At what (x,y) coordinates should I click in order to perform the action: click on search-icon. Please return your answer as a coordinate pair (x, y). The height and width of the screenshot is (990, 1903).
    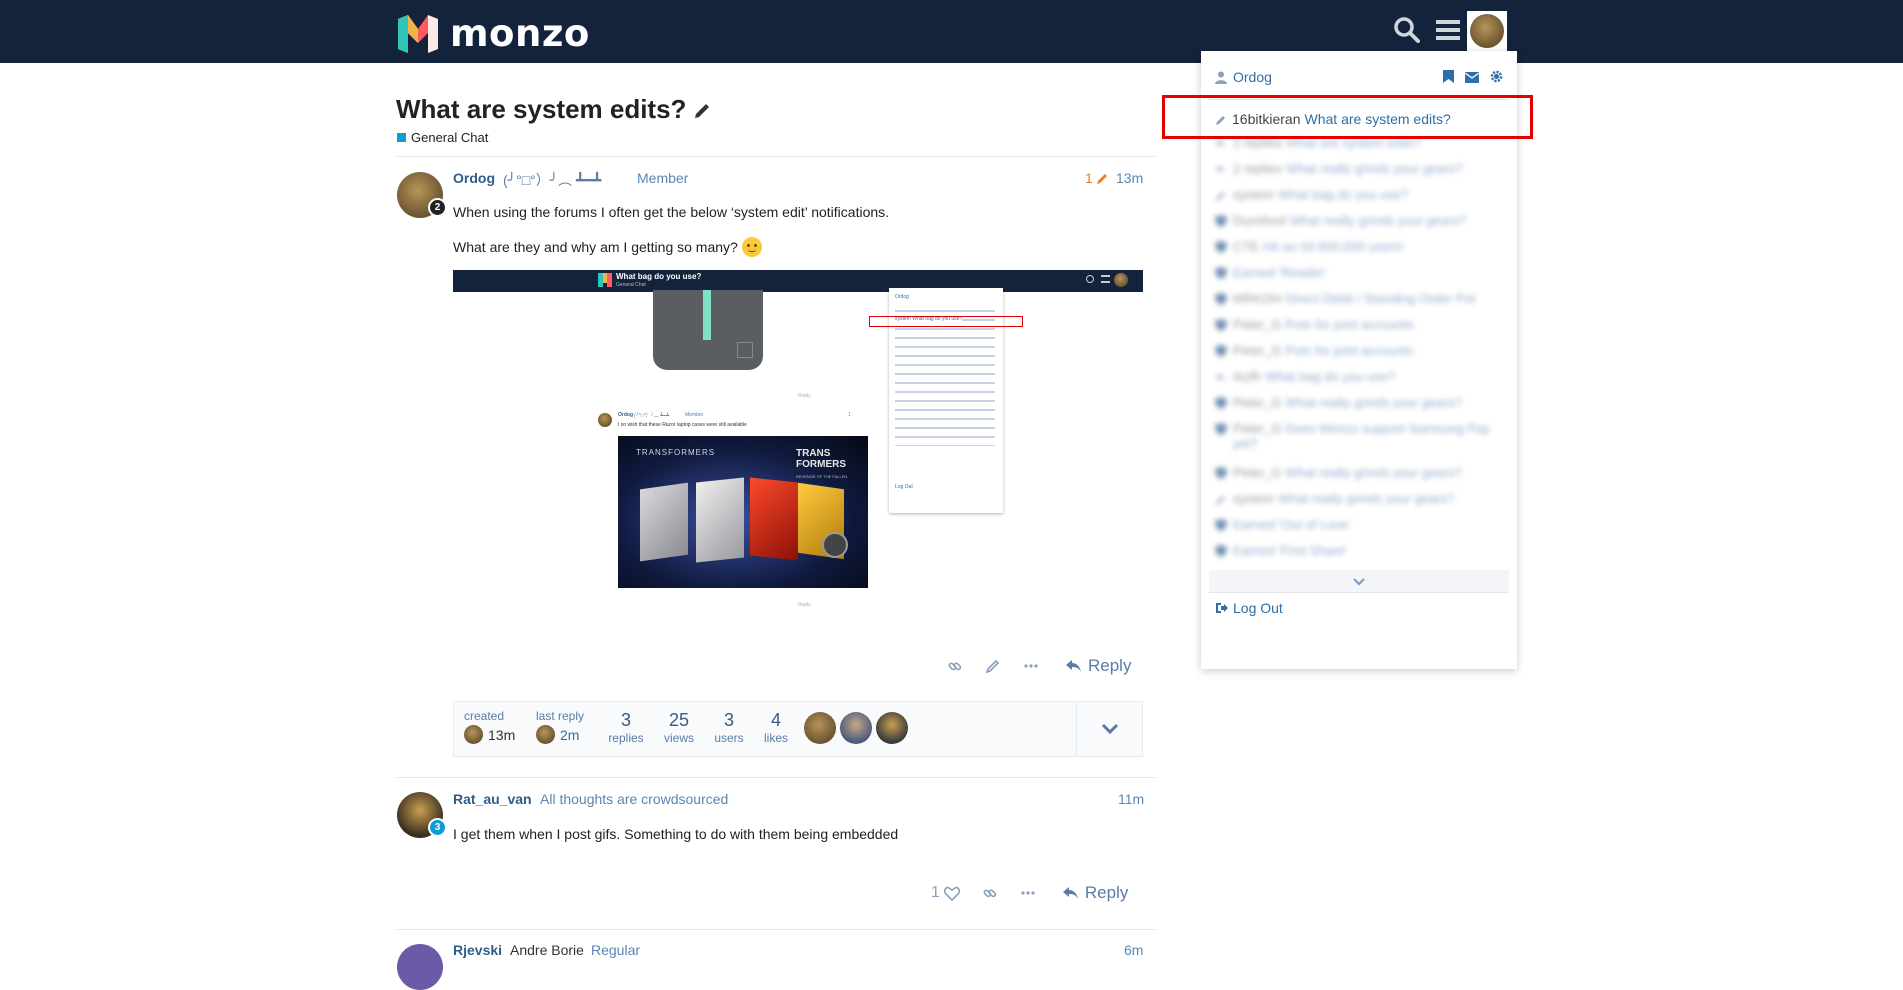
    Looking at the image, I should click on (1407, 30).